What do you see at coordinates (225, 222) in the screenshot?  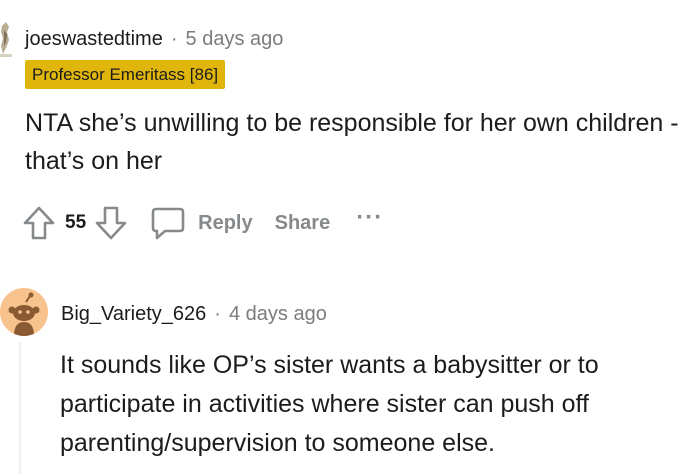 I see `reply-label: Reply` at bounding box center [225, 222].